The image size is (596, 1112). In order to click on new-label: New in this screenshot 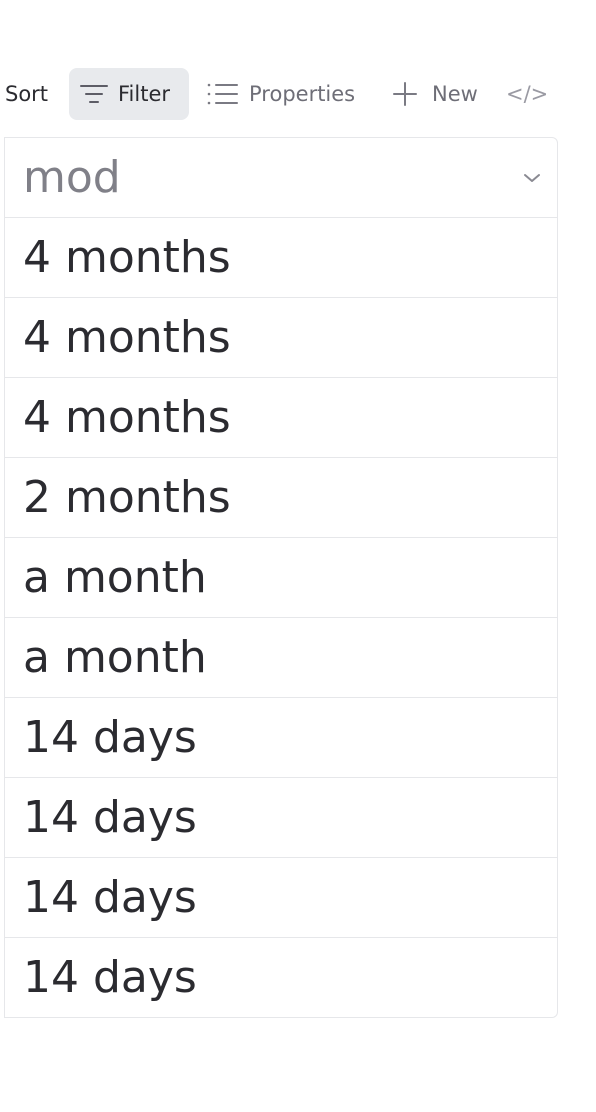, I will do `click(455, 94)`.